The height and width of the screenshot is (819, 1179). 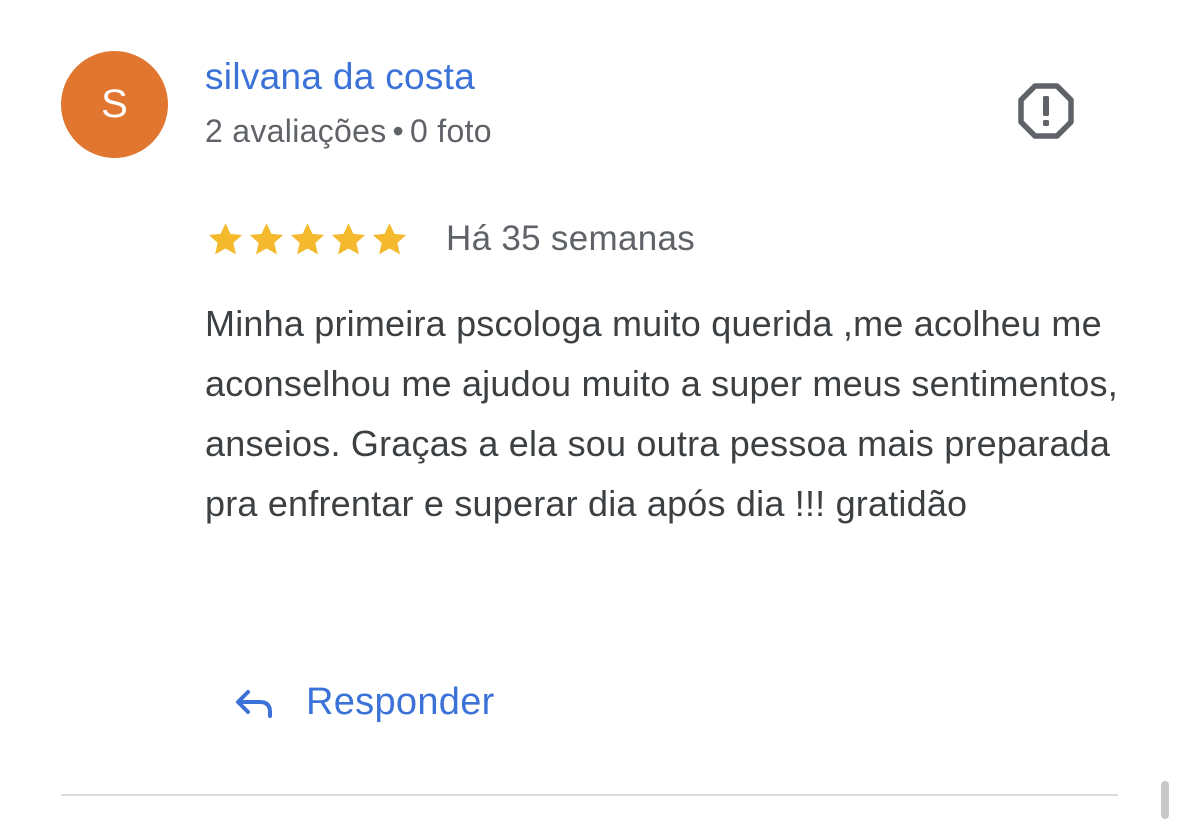 I want to click on author-name-link: silvana da costa, so click(x=340, y=77).